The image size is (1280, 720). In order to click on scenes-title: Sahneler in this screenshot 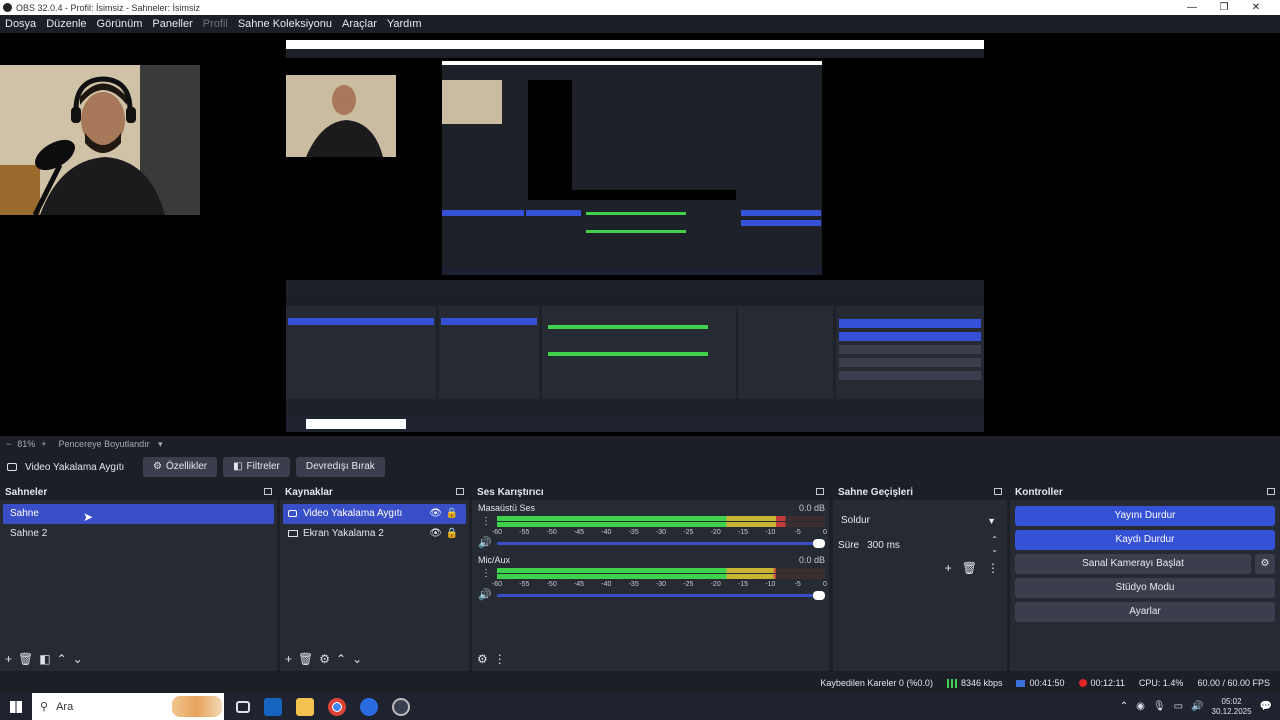, I will do `click(26, 492)`.